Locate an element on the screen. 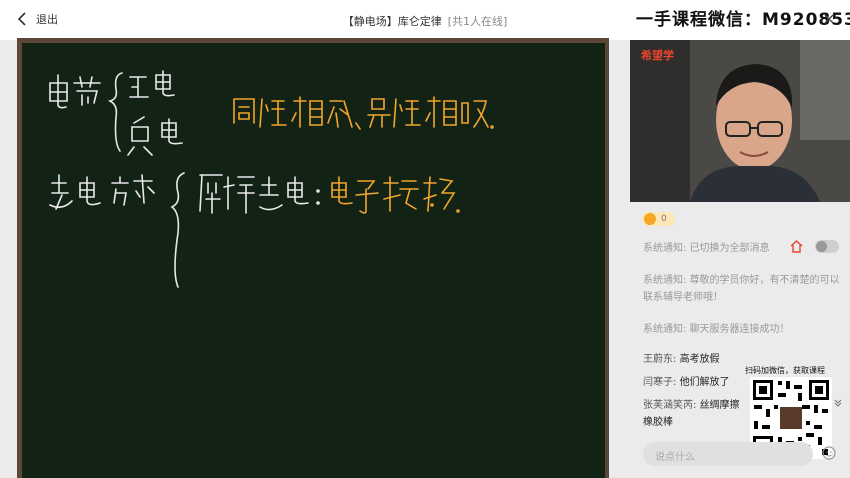  teacher-portrait is located at coordinates (740, 121).